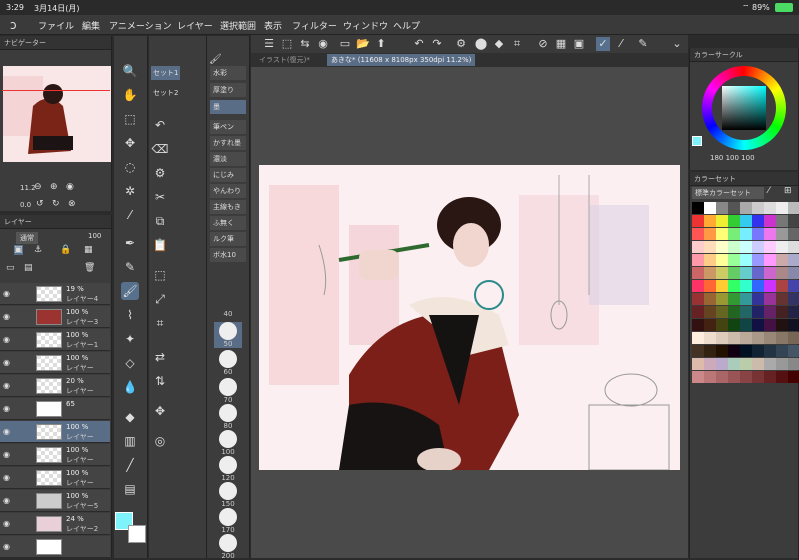  Describe the element at coordinates (56, 204) in the screenshot. I see `rotate-right-icon: ↻` at that location.